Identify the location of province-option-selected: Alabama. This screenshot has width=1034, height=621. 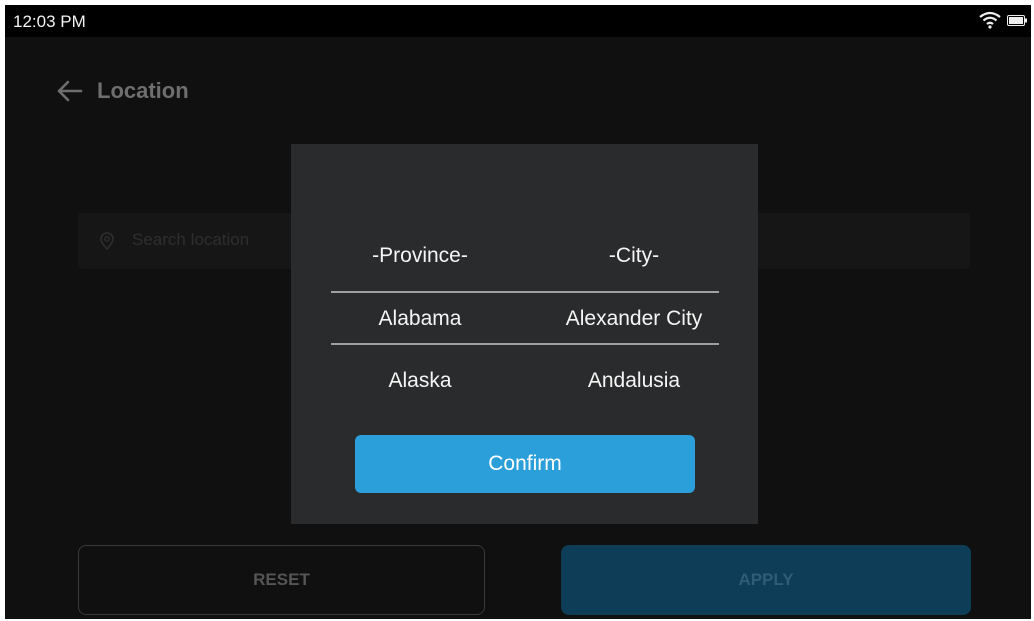
(420, 319).